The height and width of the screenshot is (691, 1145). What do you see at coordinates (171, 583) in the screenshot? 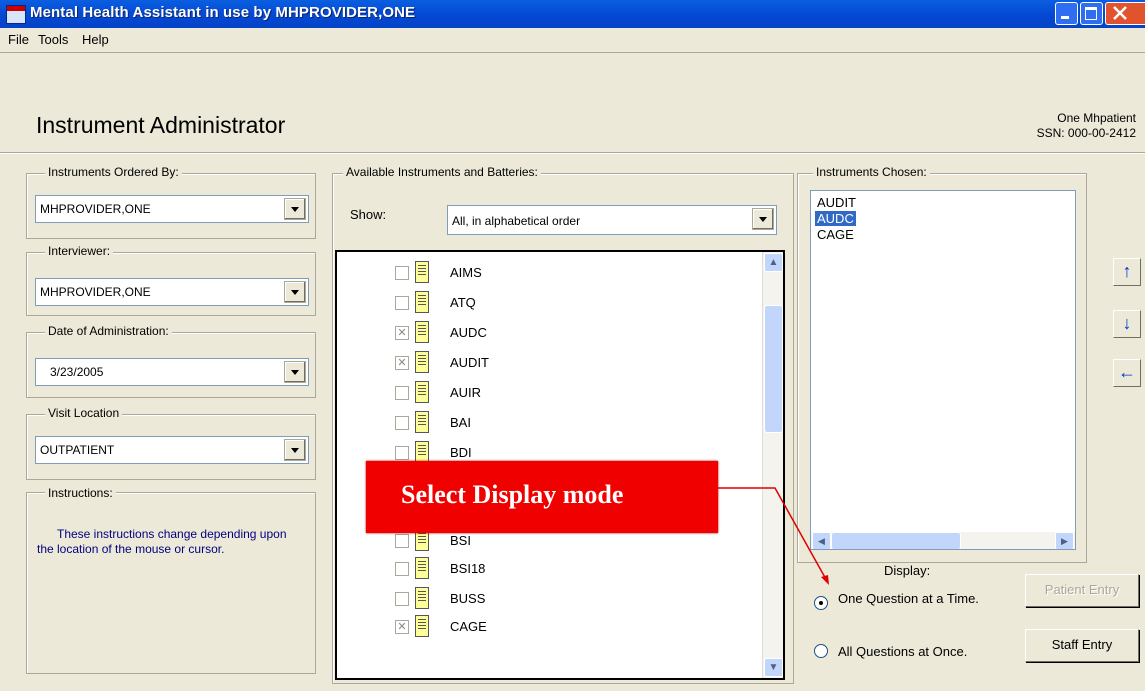
I see `instructions-group` at bounding box center [171, 583].